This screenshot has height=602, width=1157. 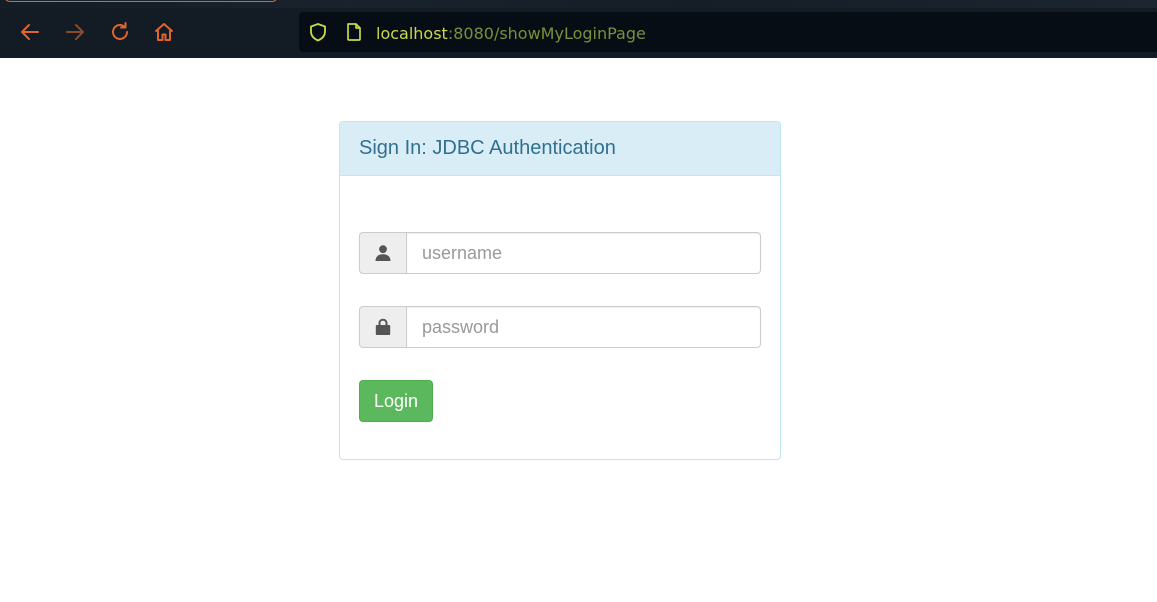 I want to click on login-button: Login, so click(x=396, y=401).